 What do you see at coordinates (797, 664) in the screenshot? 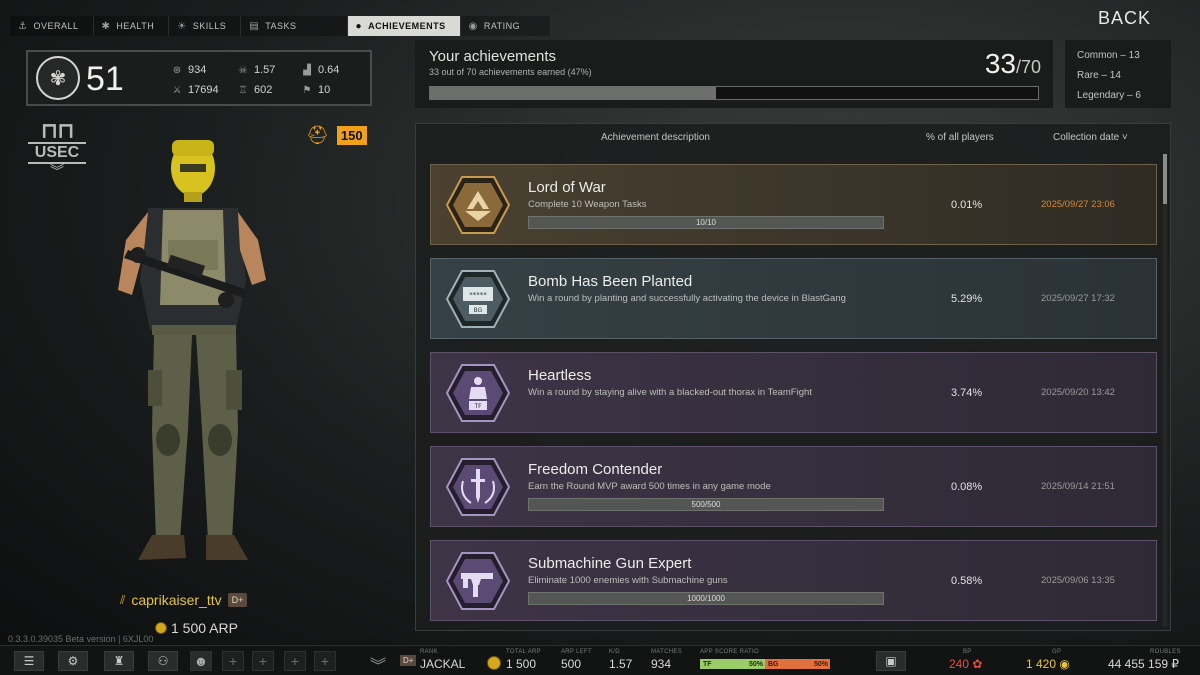
I see `ratio-bg: BG 50%` at bounding box center [797, 664].